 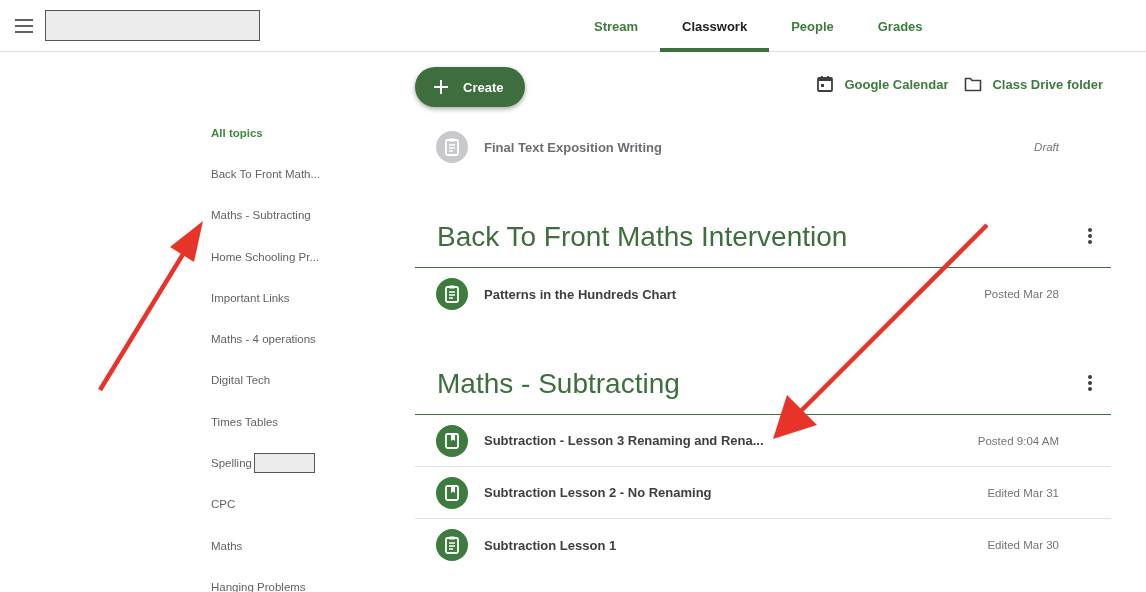 What do you see at coordinates (241, 380) in the screenshot?
I see `topic-link: Digital Tech` at bounding box center [241, 380].